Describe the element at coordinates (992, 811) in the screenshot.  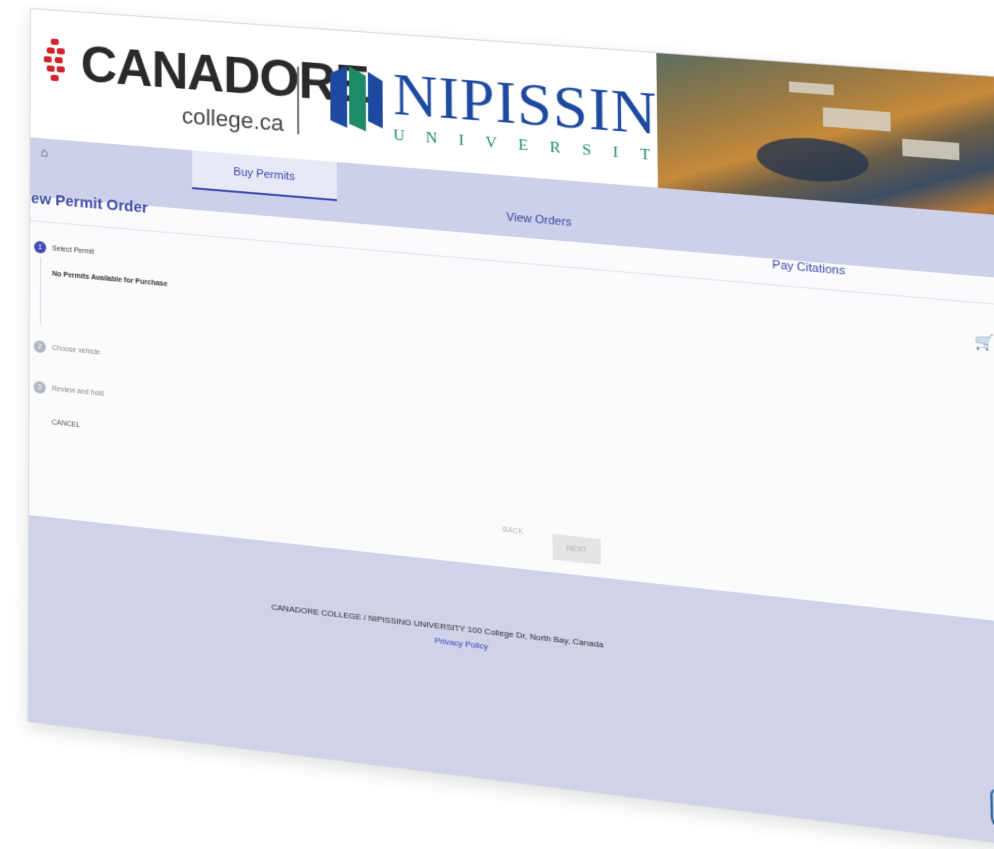
I see `shield-check-icon: ✓` at that location.